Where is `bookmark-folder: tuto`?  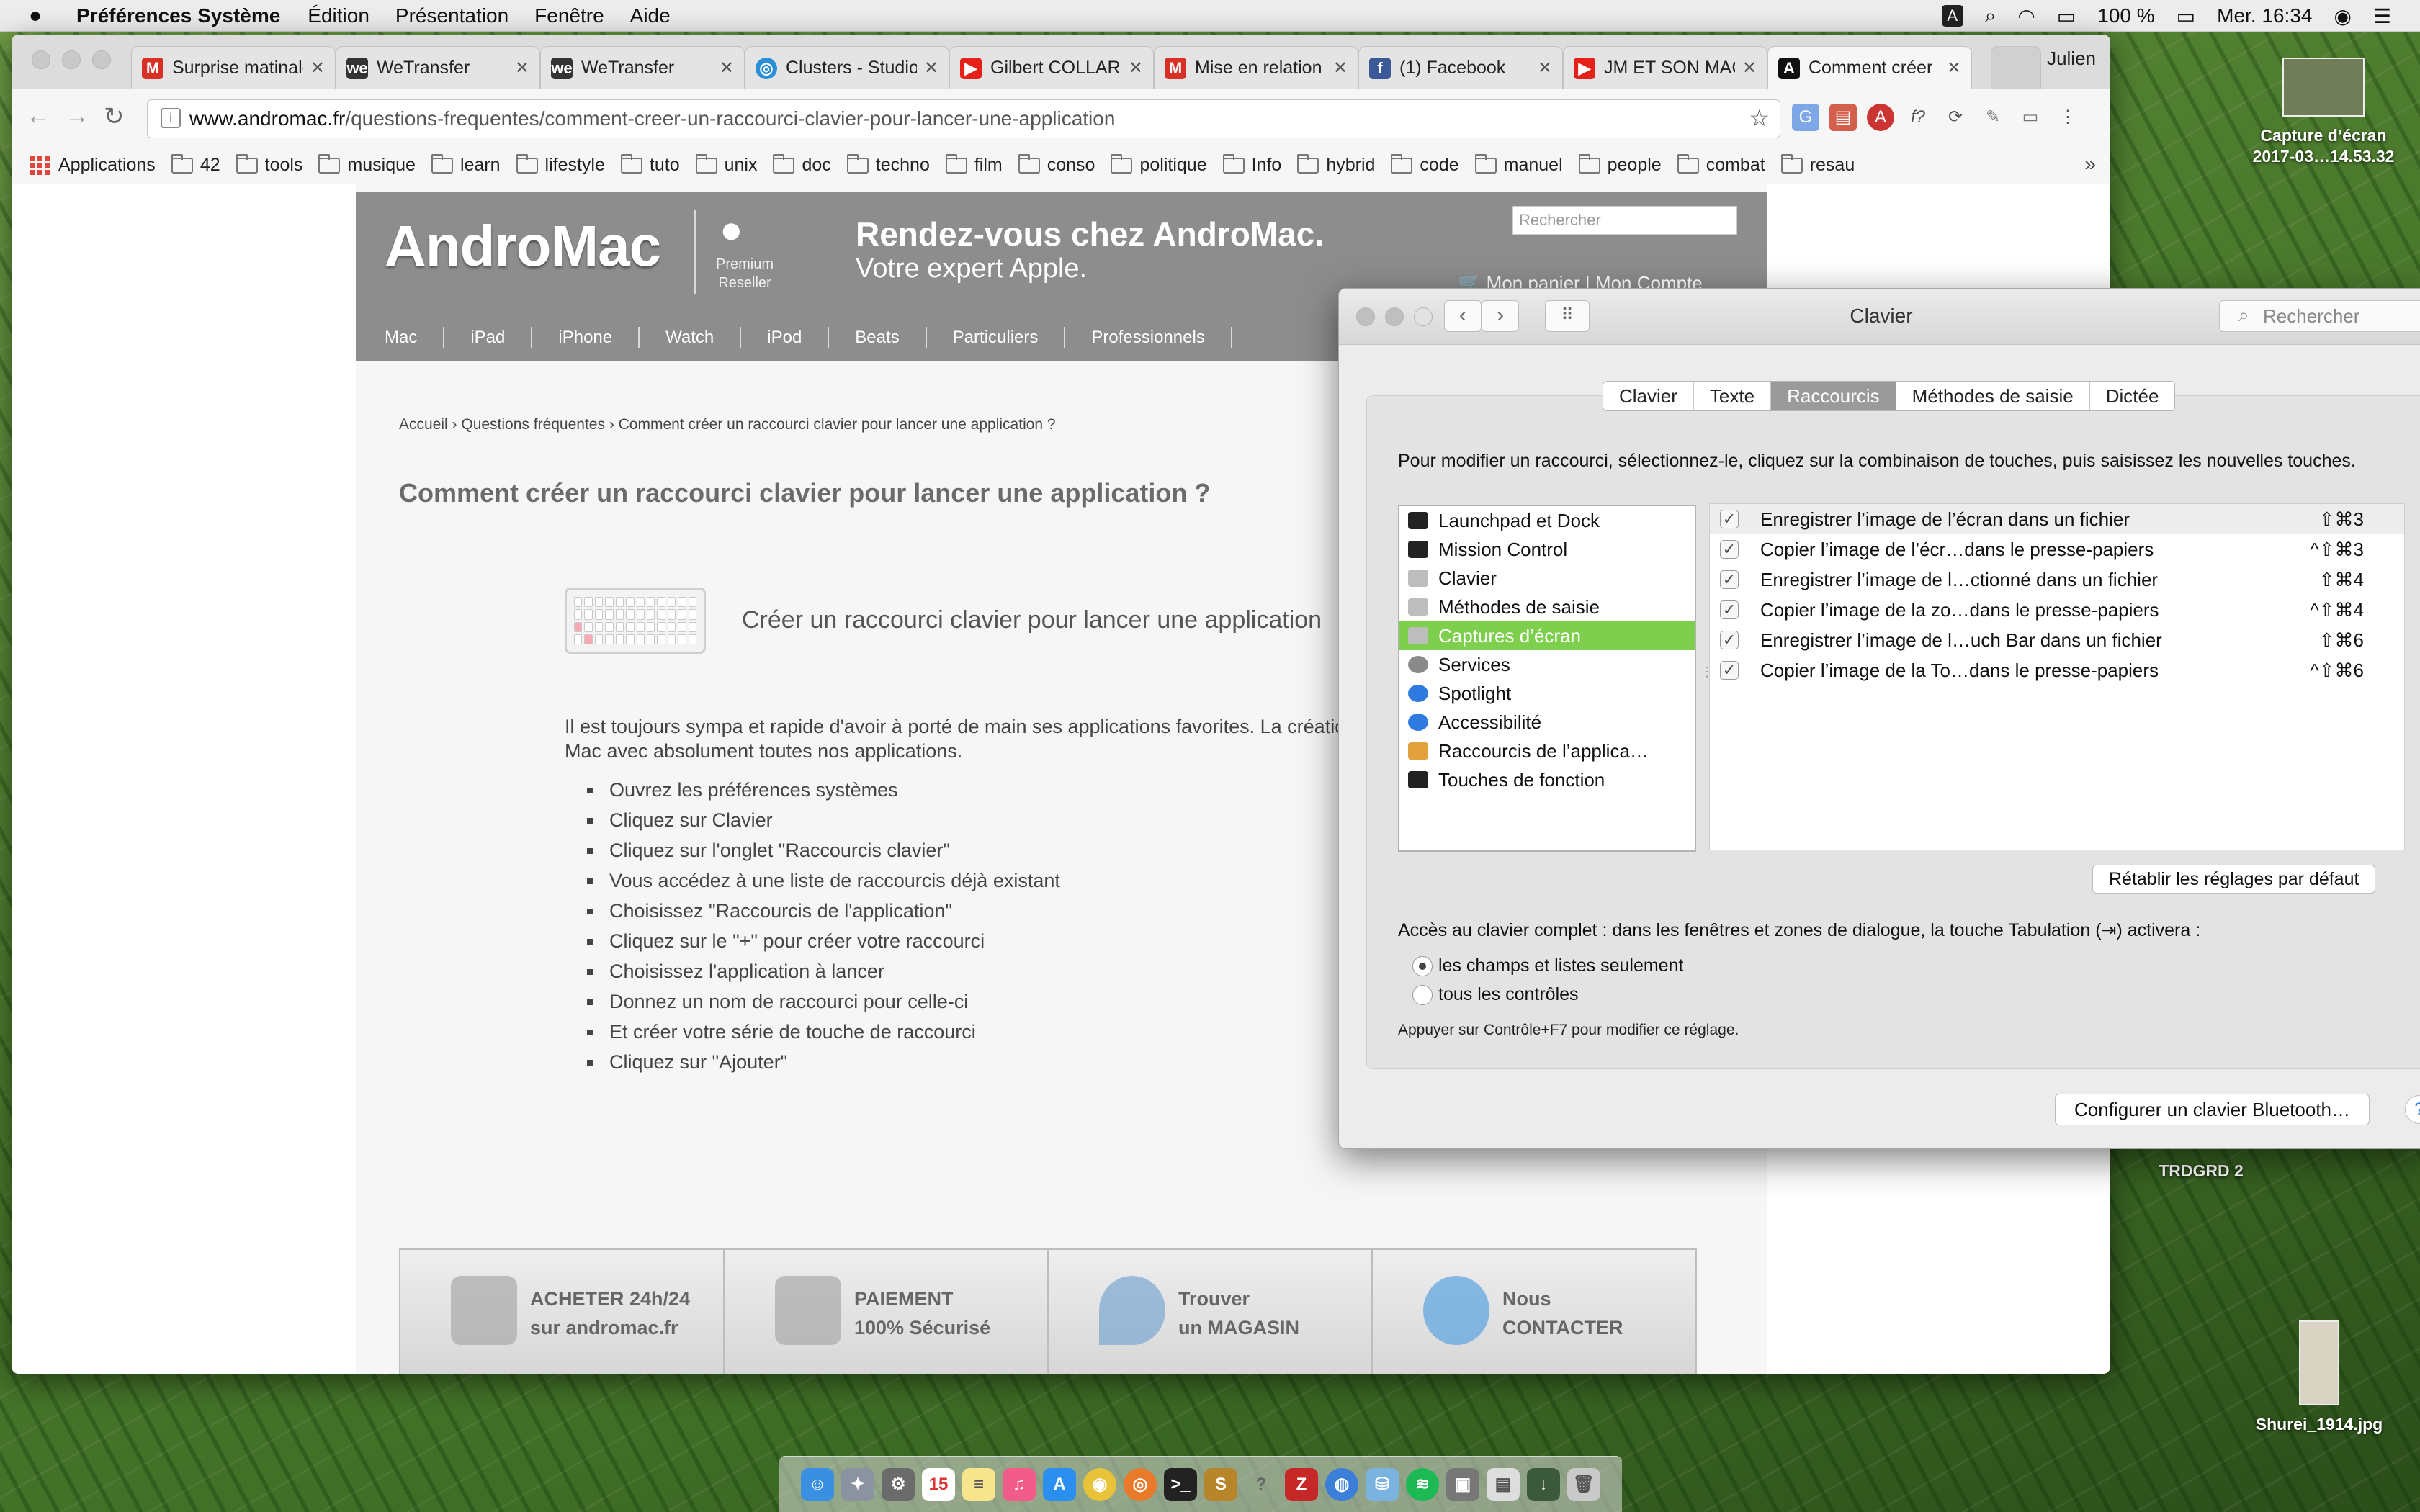
bookmark-folder: tuto is located at coordinates (650, 164).